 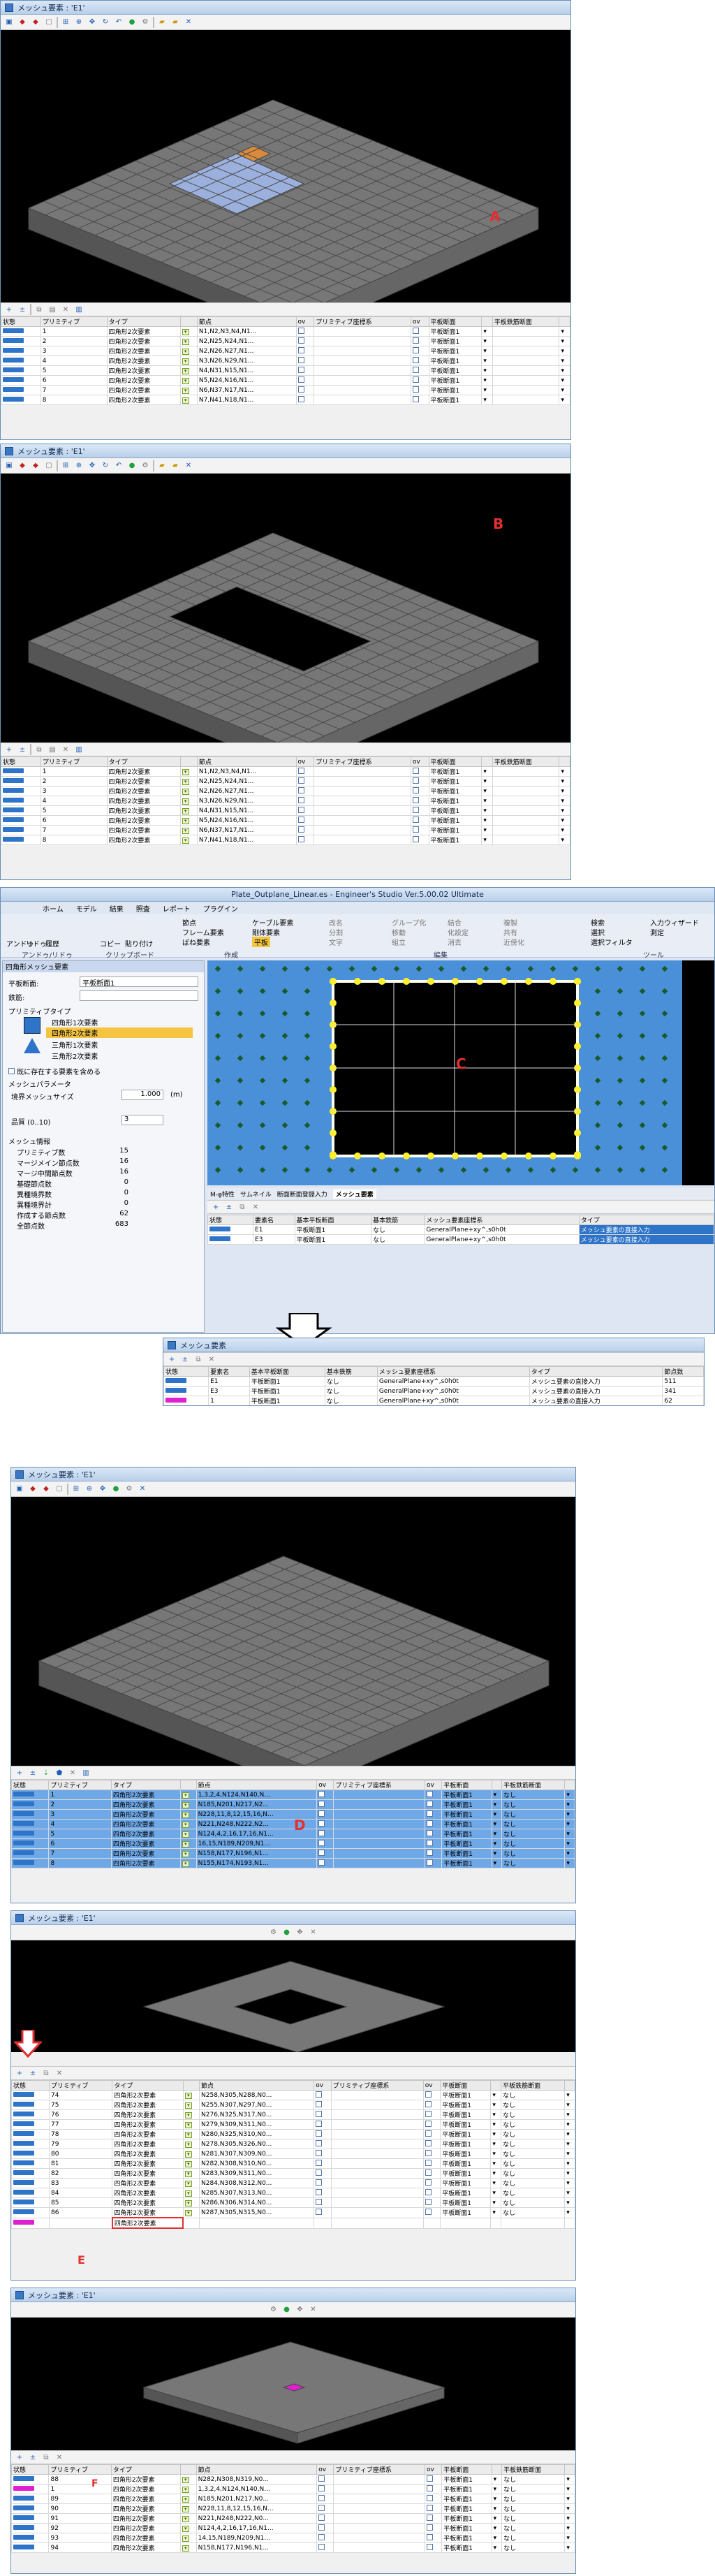 What do you see at coordinates (19, 1490) in the screenshot?
I see `view-icon: ▣` at bounding box center [19, 1490].